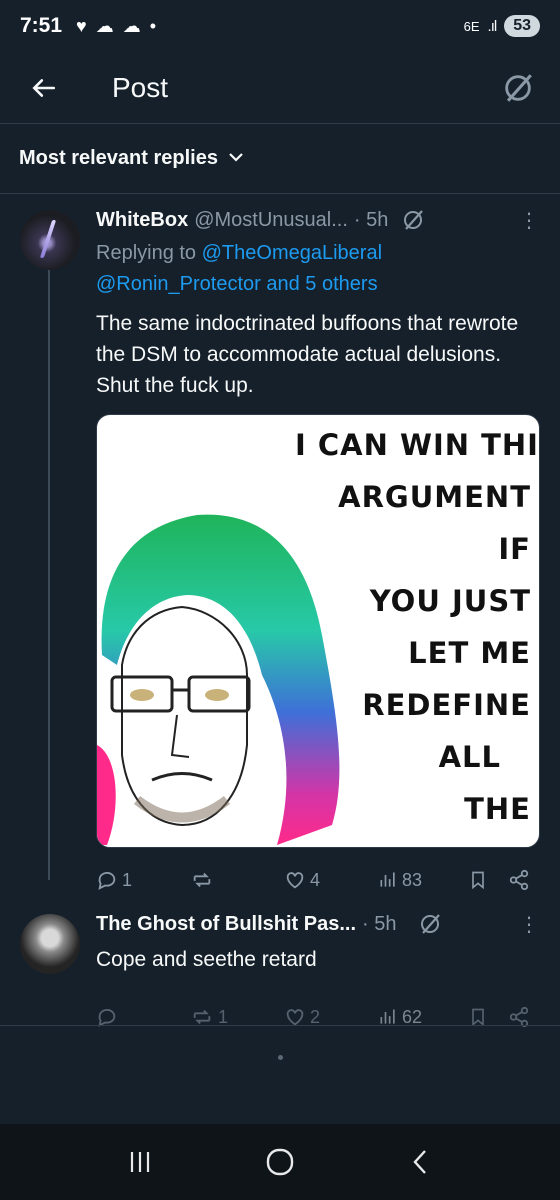 Image resolution: width=560 pixels, height=1200 pixels. What do you see at coordinates (318, 1017) in the screenshot?
I see `tweet-actions: 1 2 62` at bounding box center [318, 1017].